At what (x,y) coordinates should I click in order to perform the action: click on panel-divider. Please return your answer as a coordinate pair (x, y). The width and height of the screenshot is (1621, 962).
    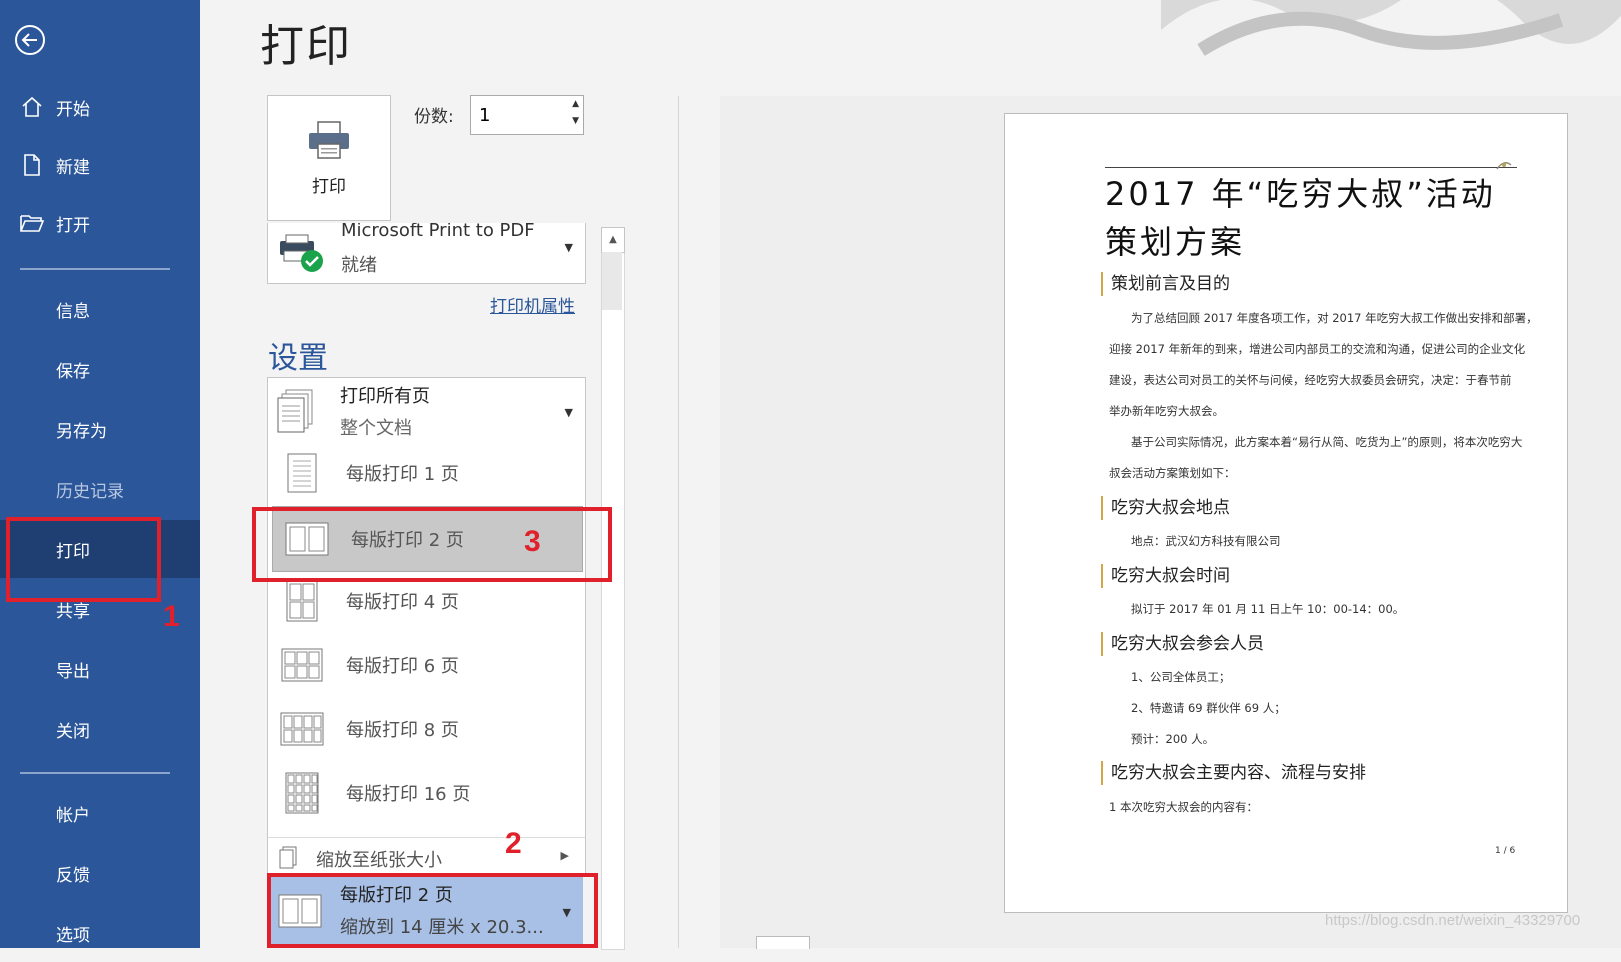
    Looking at the image, I should click on (678, 522).